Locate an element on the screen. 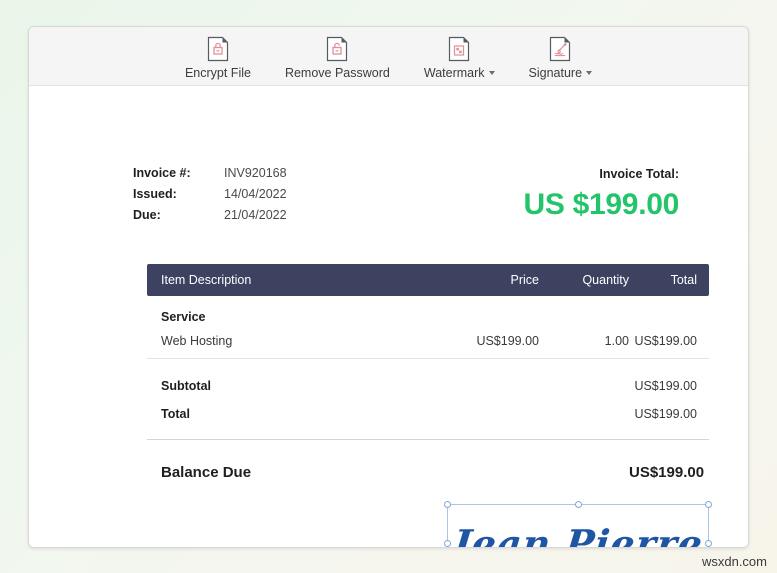 The height and width of the screenshot is (573, 777). watermark-button: Watermark is located at coordinates (459, 57).